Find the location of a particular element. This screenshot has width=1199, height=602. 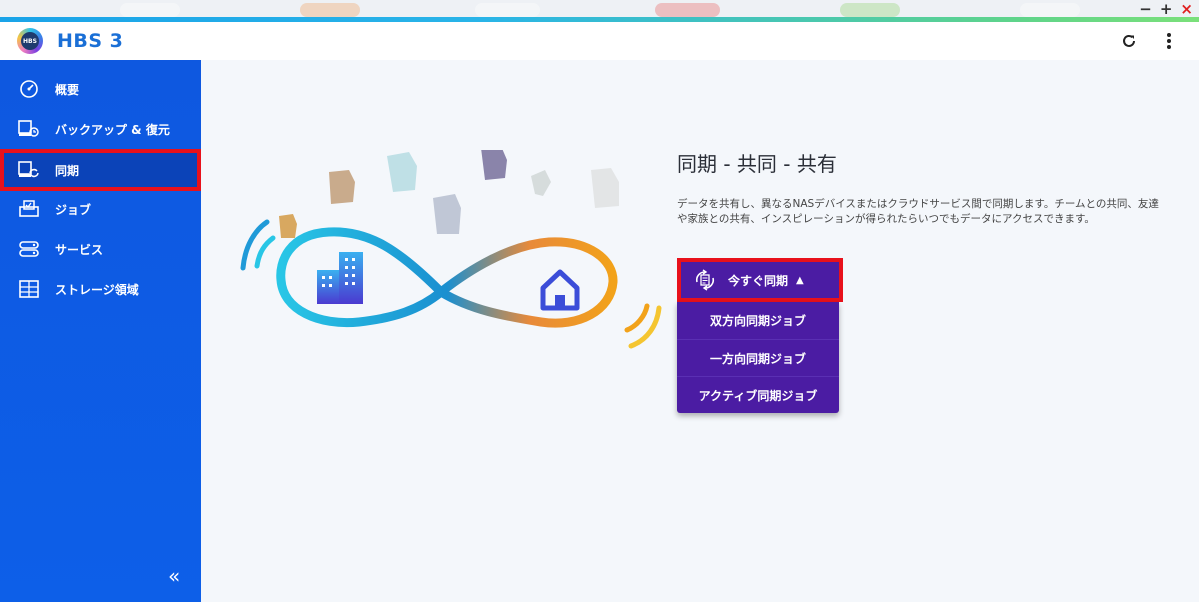

sidebar-item-label: ストレージ領域 is located at coordinates (97, 289).